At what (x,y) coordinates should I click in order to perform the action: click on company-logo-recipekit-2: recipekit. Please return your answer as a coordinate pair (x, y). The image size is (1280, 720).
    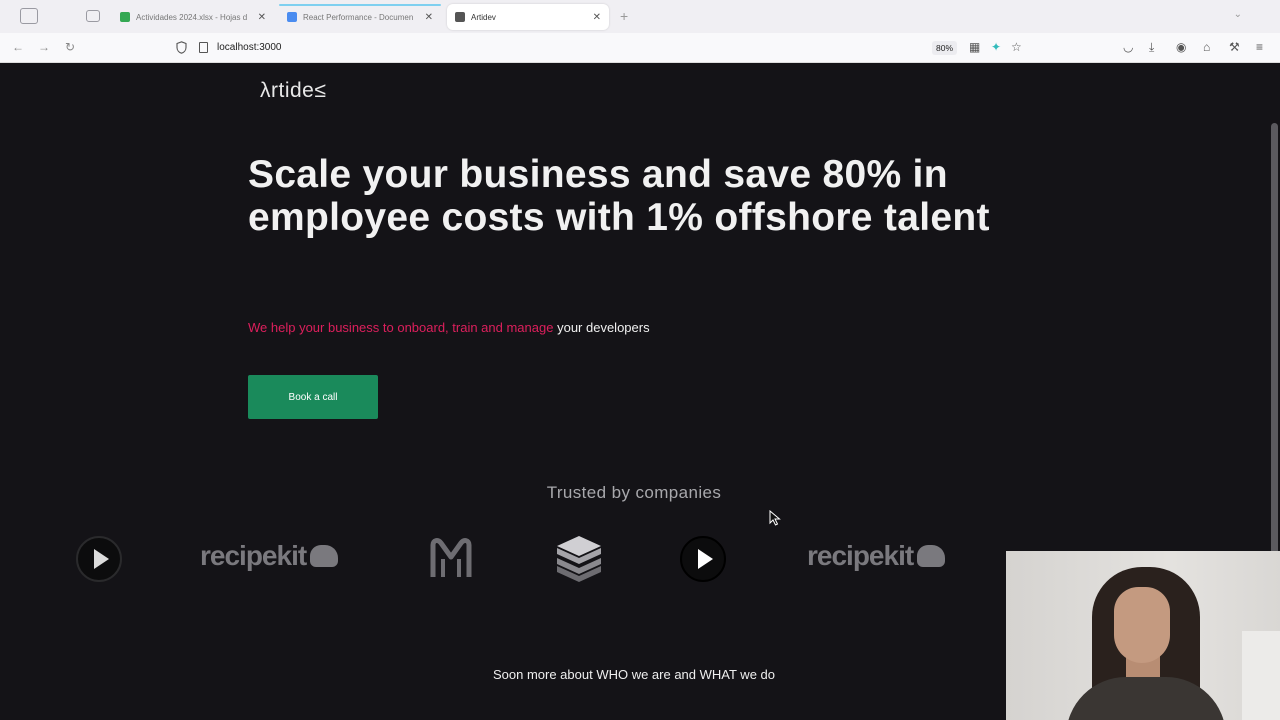
    Looking at the image, I should click on (876, 556).